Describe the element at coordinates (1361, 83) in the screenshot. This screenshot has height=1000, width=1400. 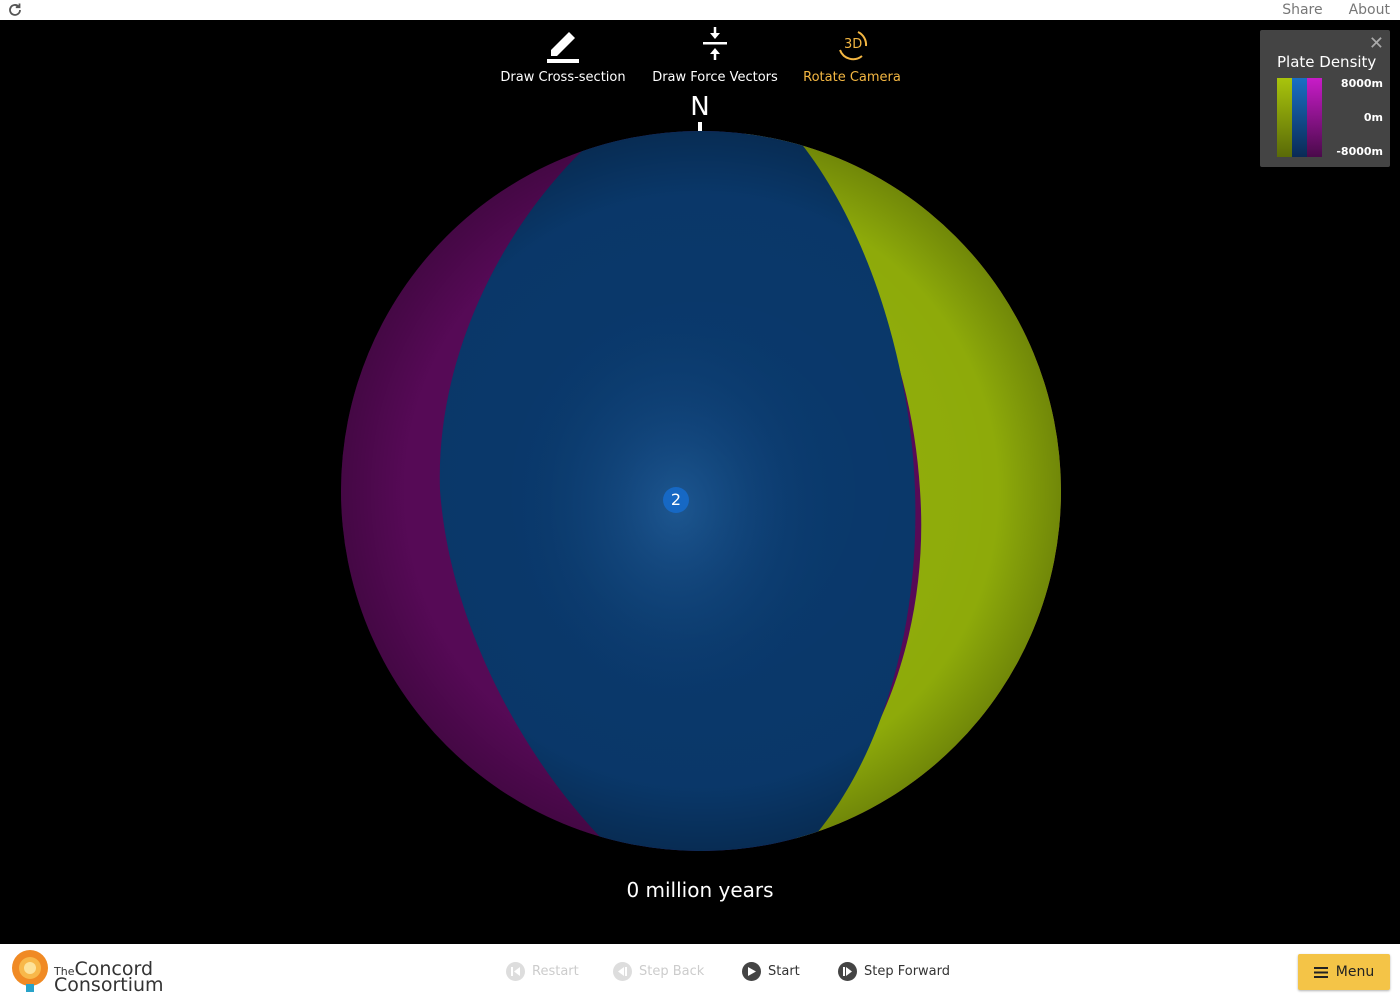
I see `legend-max: 8000m` at that location.